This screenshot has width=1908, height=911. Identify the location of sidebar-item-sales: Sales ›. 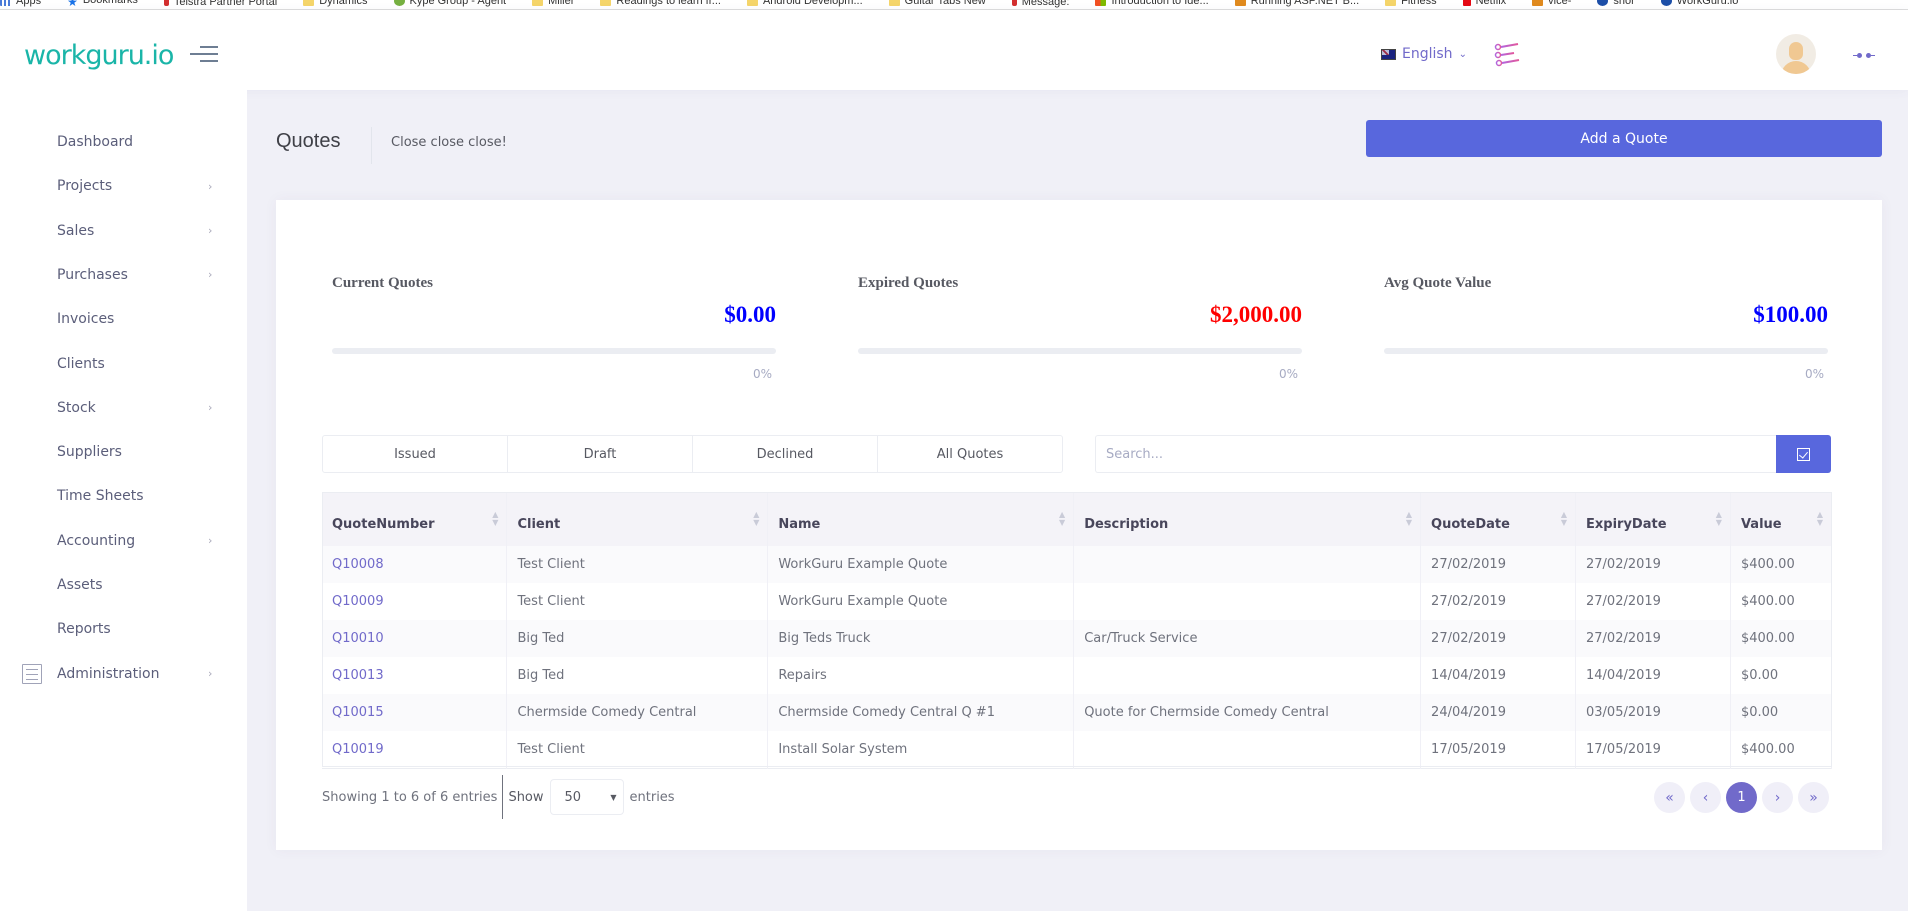
(123, 231).